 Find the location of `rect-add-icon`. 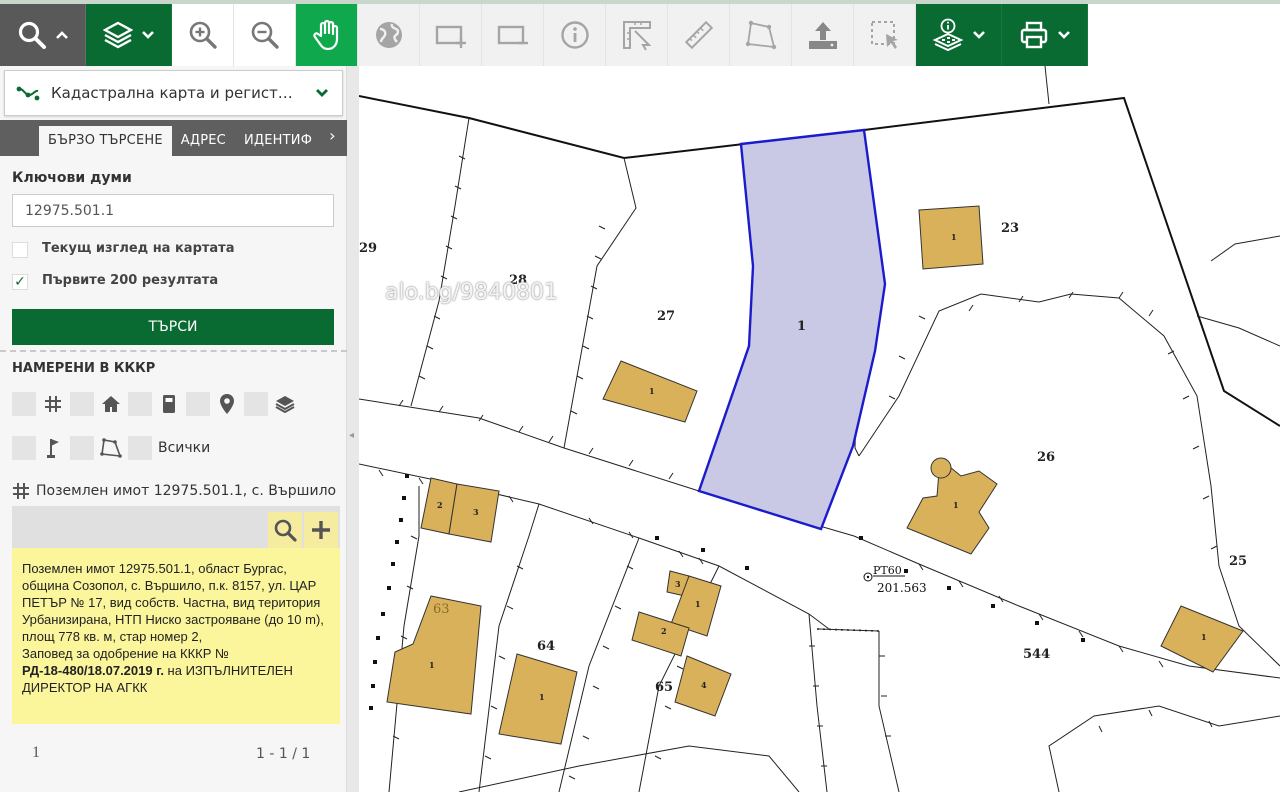

rect-add-icon is located at coordinates (450, 36).